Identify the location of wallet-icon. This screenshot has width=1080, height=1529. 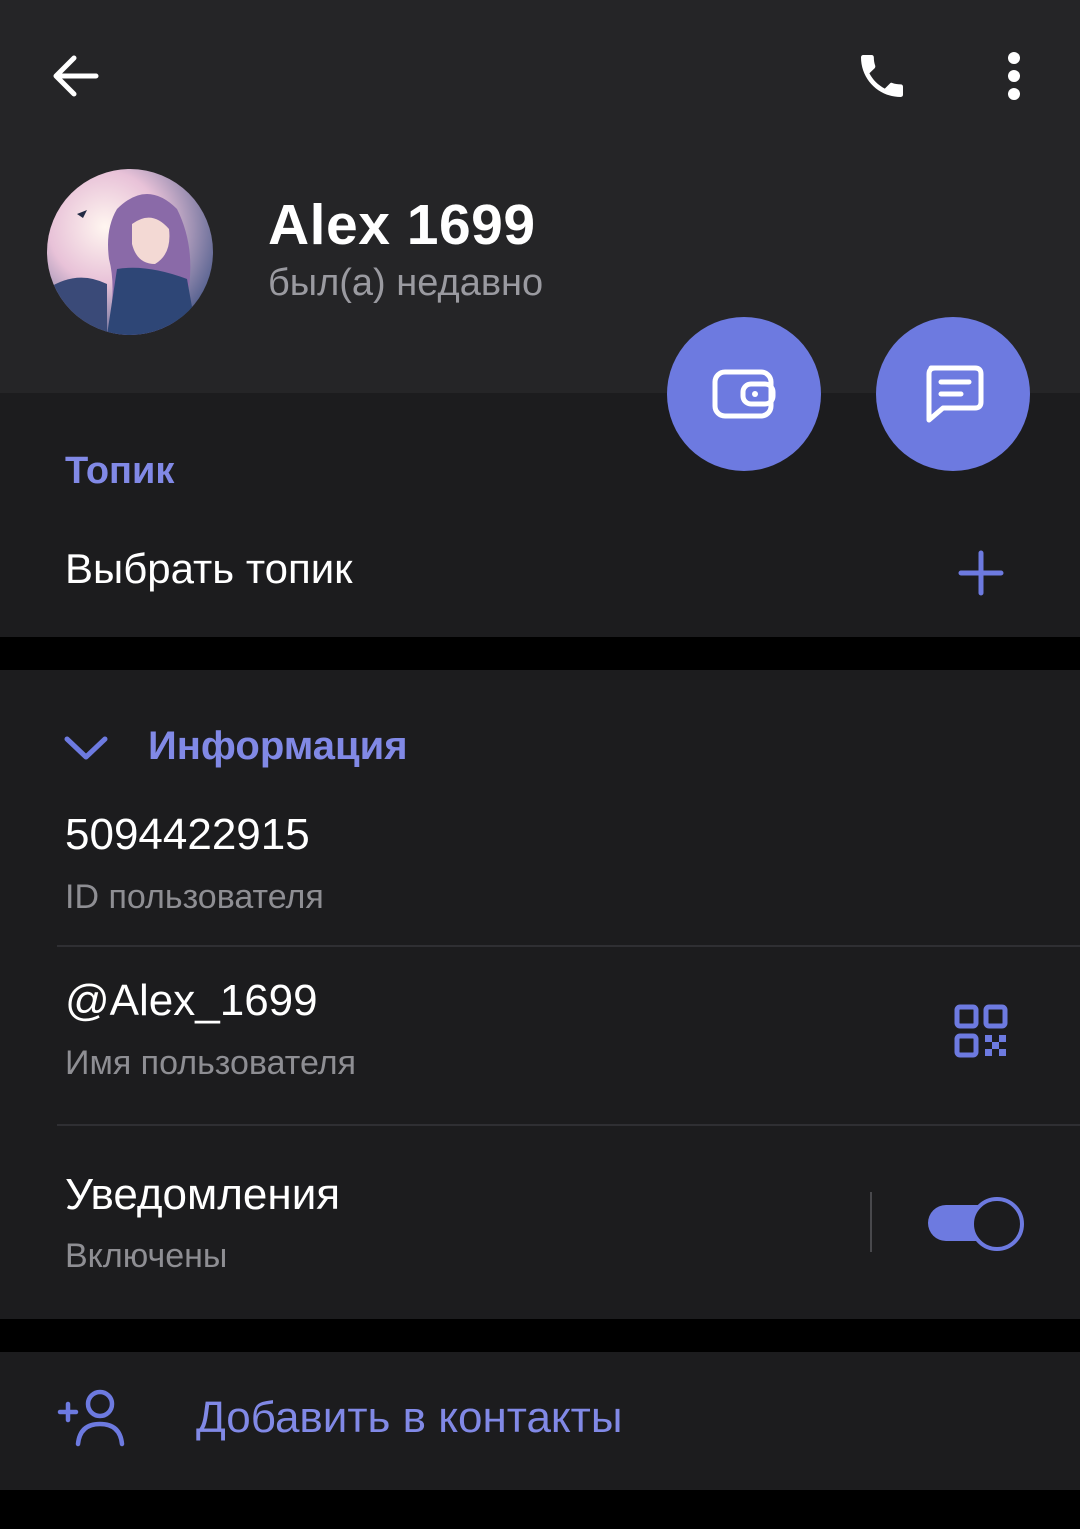
(744, 394).